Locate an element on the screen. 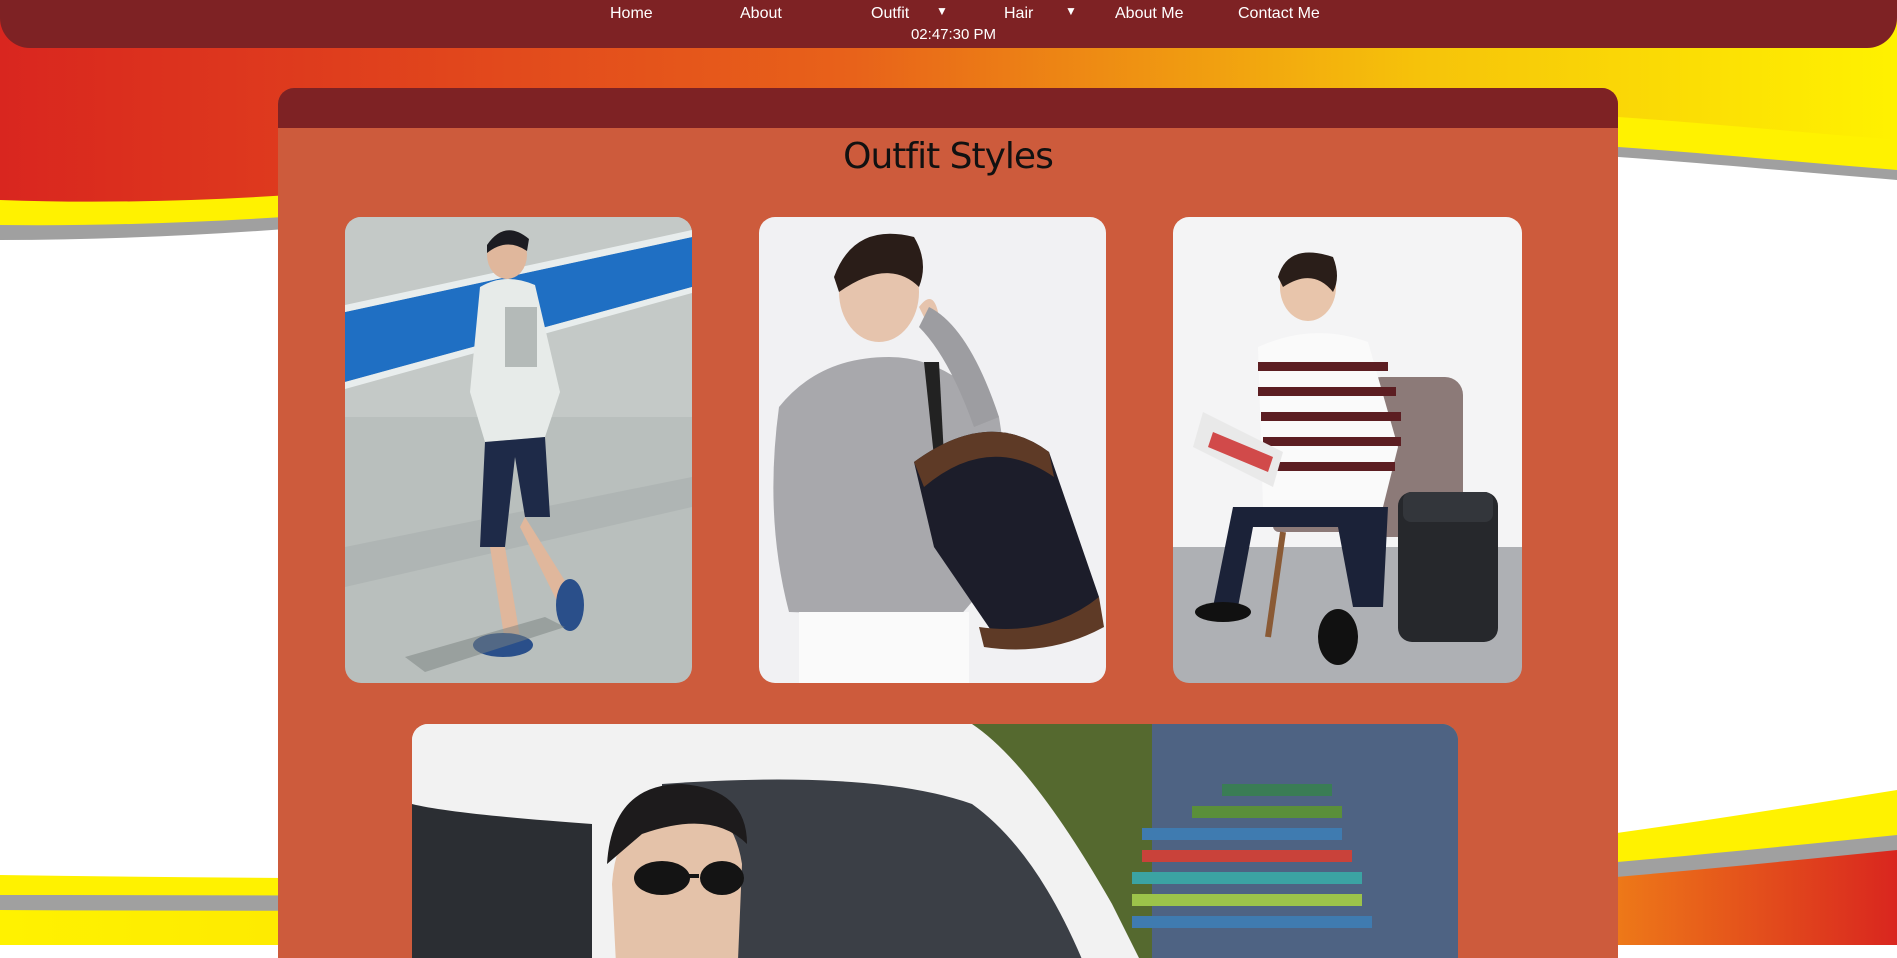 This screenshot has height=958, width=1897. outfit-dropdown-arrow-icon: ▼ is located at coordinates (942, 11).